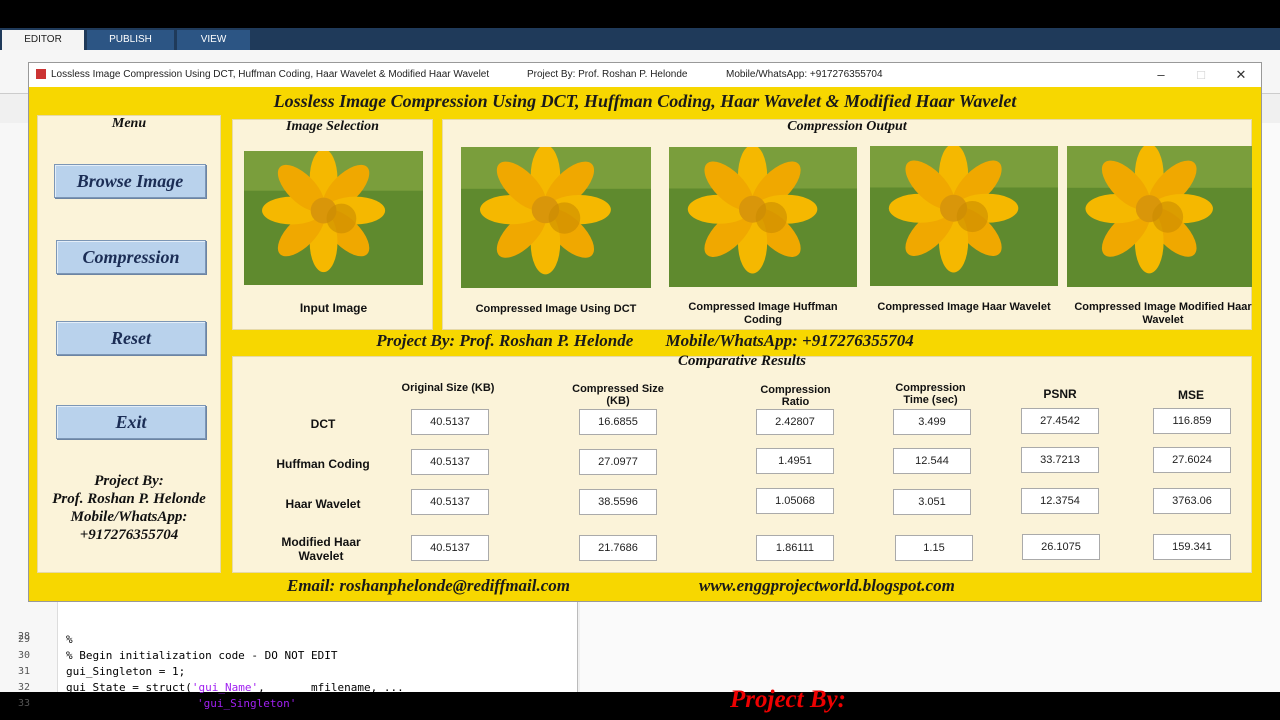 The width and height of the screenshot is (1280, 720). Describe the element at coordinates (795, 396) in the screenshot. I see `column-header: Compression Ratio` at that location.